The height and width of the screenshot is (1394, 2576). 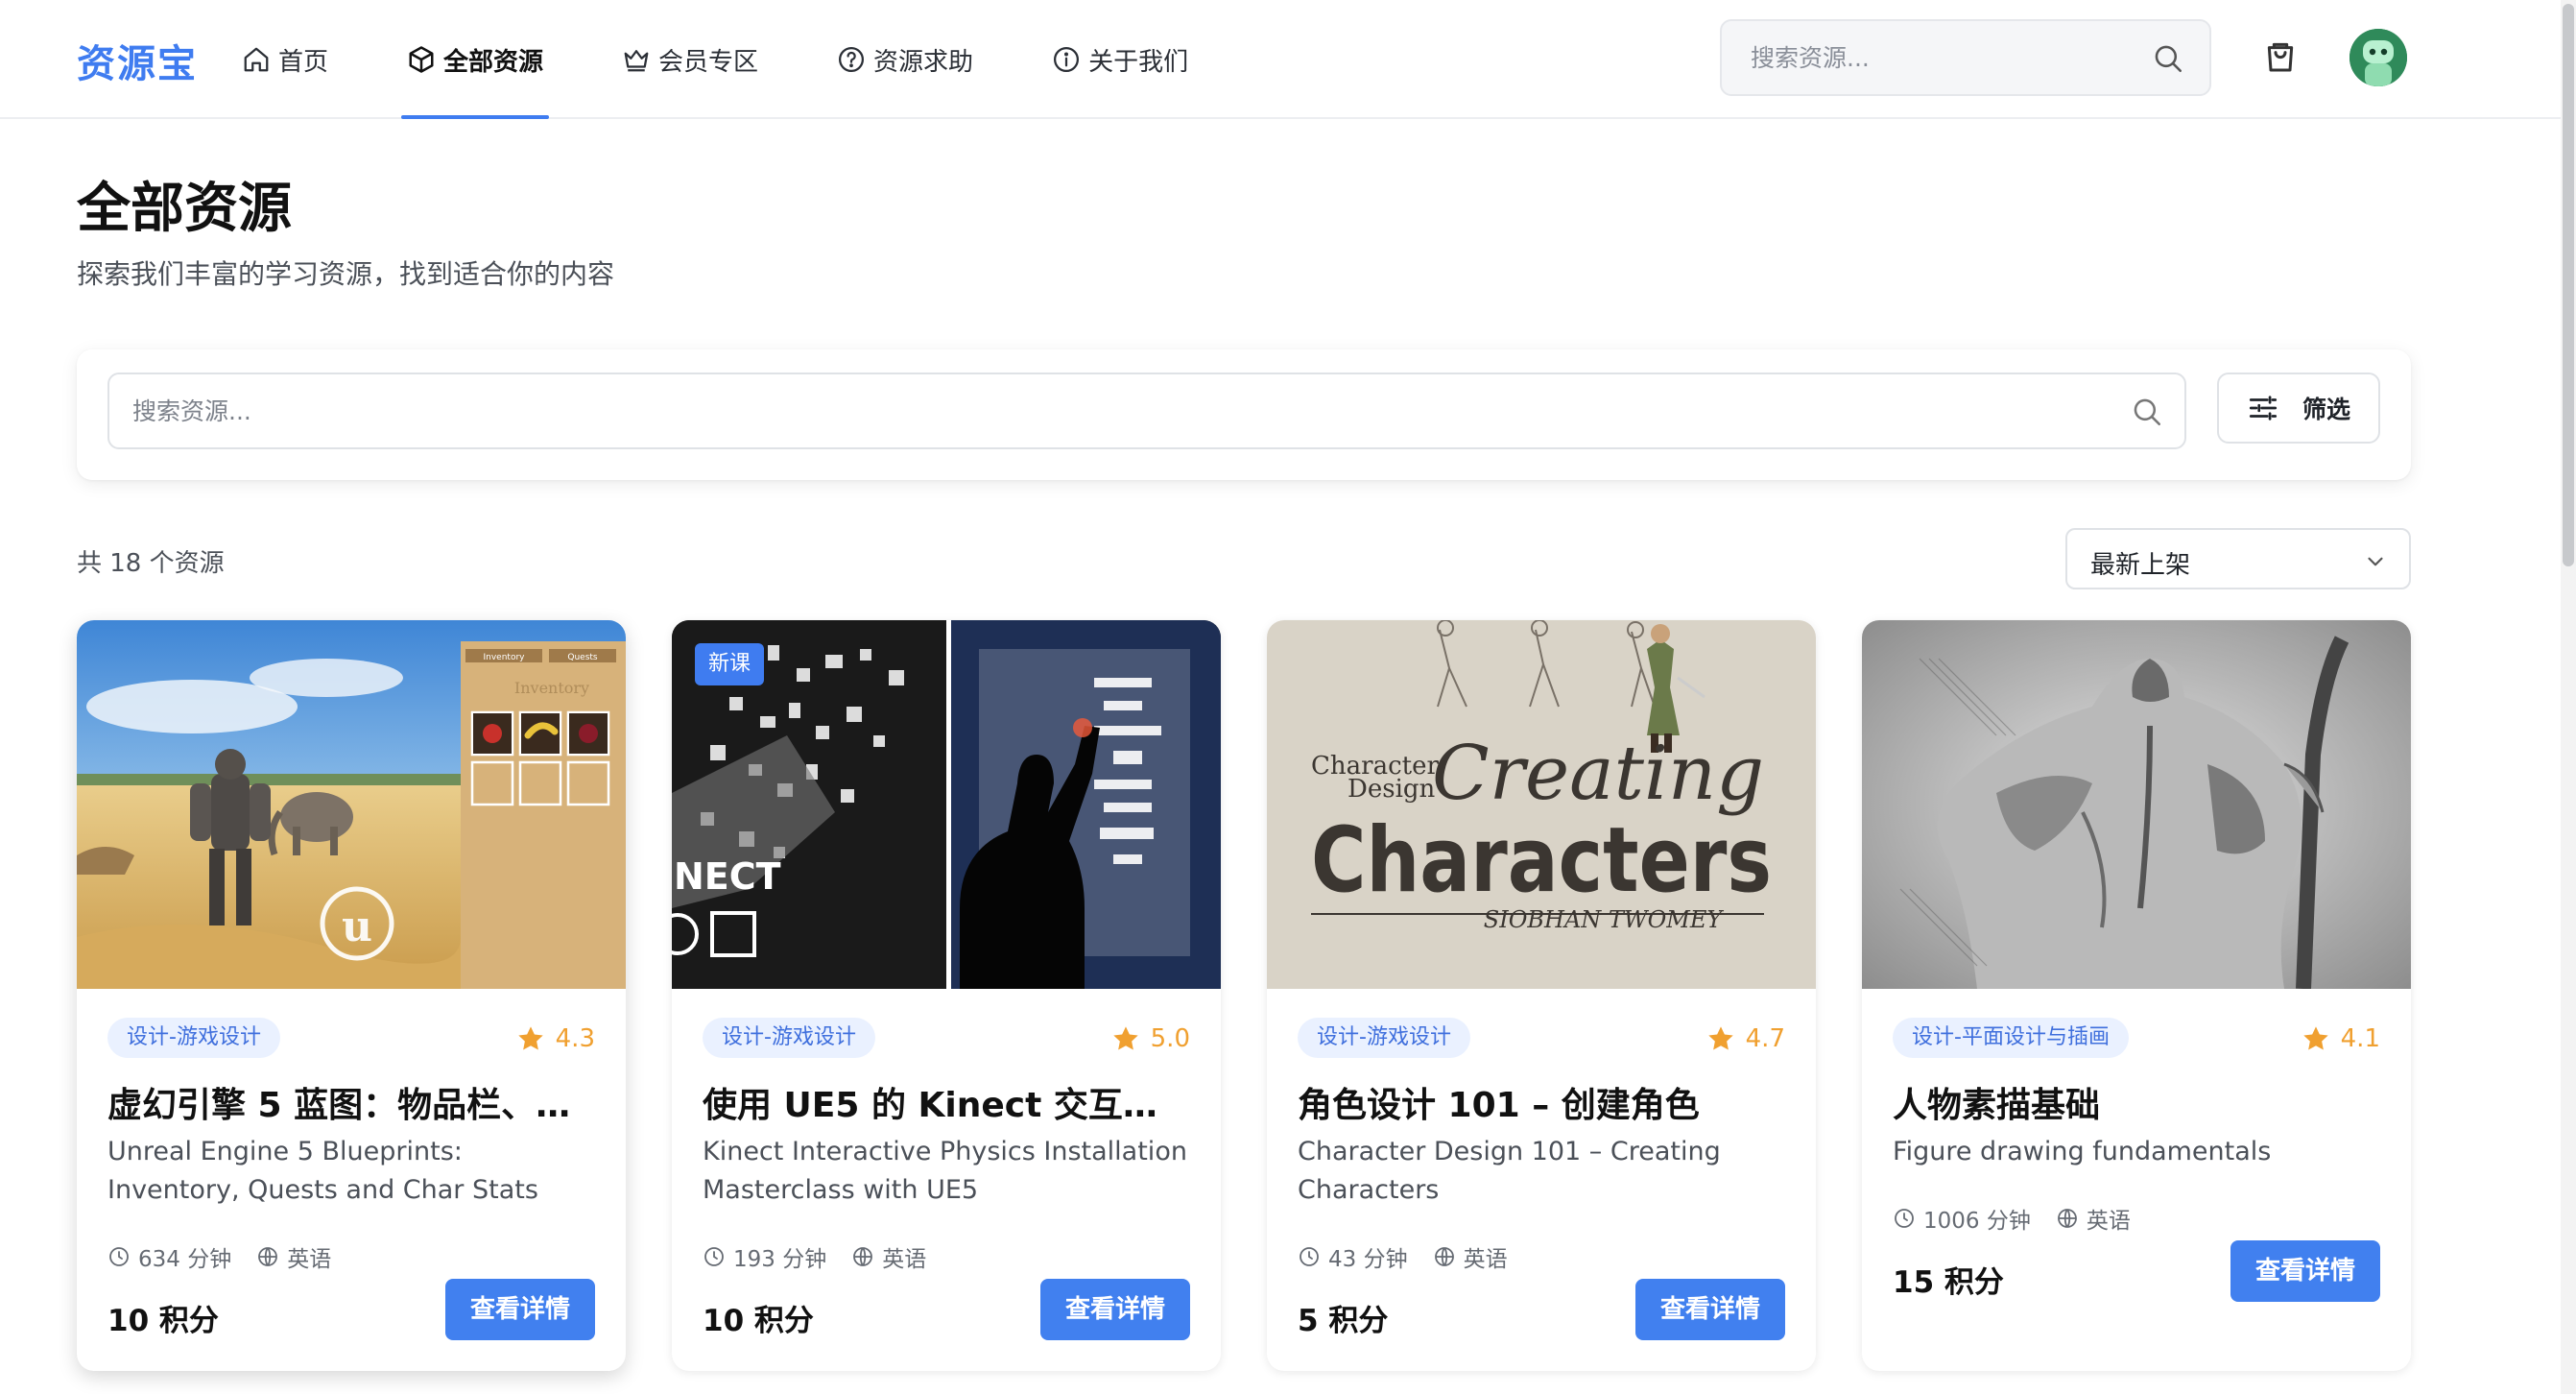 I want to click on card-meta: 634 分钟 英语, so click(x=219, y=1256).